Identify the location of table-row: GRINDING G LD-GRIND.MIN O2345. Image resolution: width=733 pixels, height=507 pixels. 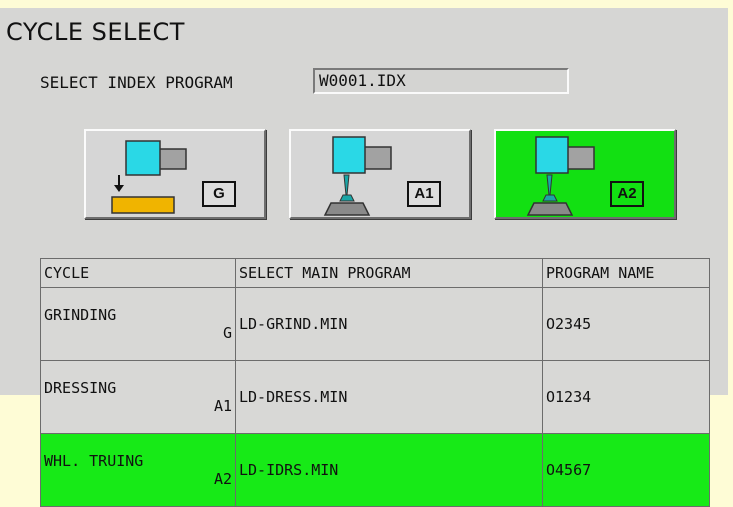
(375, 324).